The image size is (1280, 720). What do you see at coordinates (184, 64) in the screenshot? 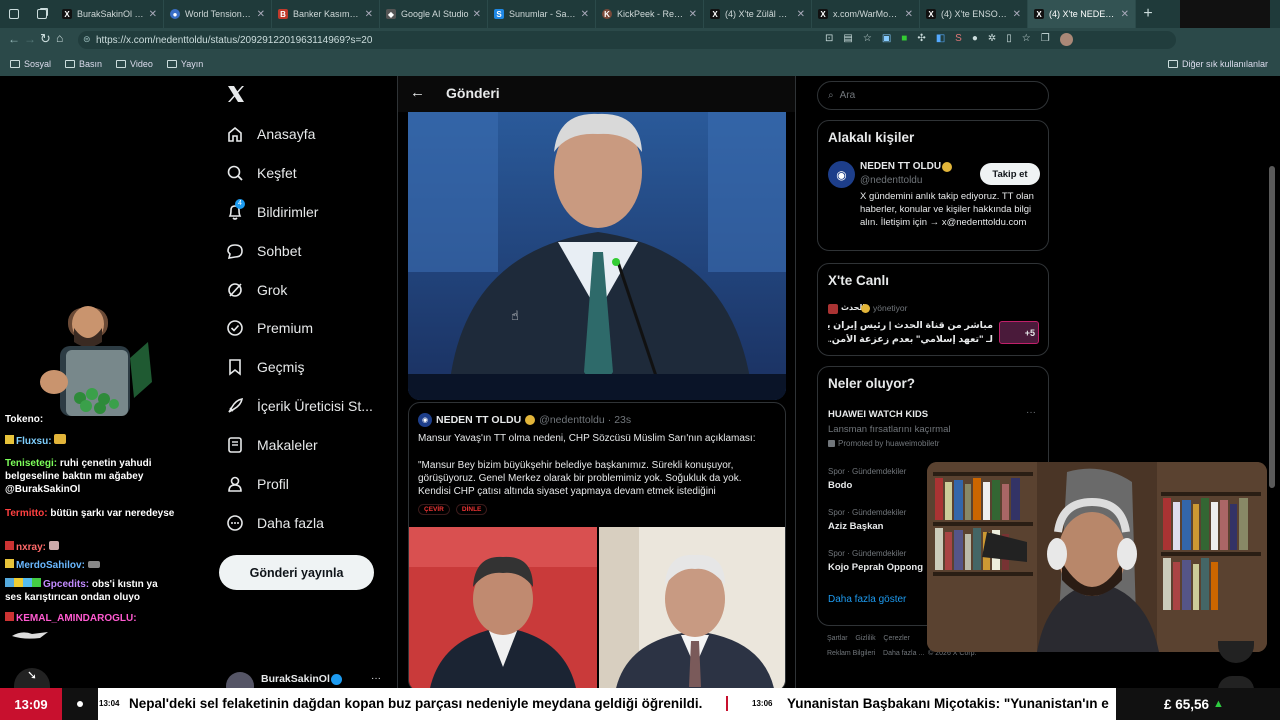
I see `bookmark-folder: Yayın` at bounding box center [184, 64].